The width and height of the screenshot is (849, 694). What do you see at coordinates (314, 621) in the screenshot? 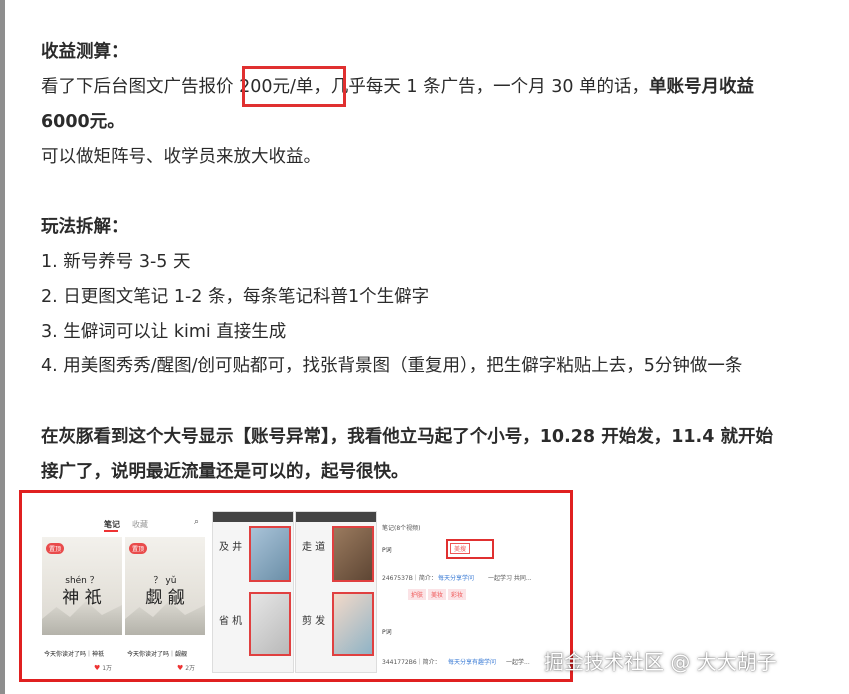
I see `phone-word: 剪 发` at bounding box center [314, 621].